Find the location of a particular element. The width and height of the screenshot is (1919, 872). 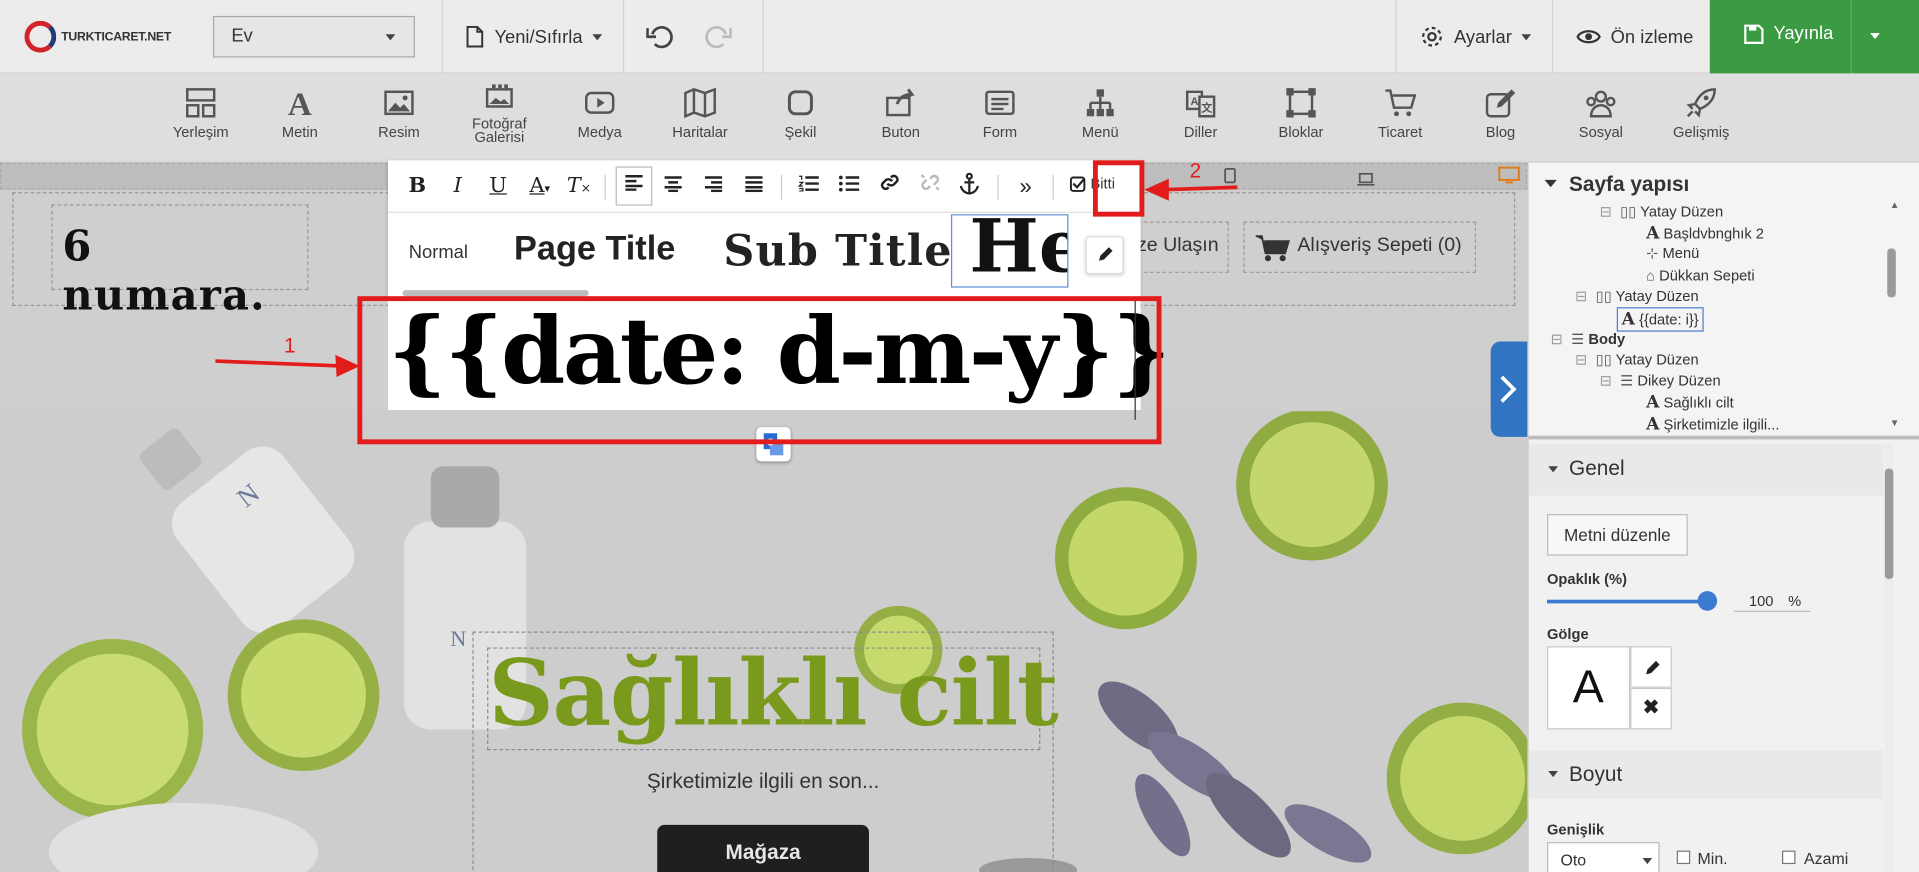

element-media: Medya is located at coordinates (600, 114).